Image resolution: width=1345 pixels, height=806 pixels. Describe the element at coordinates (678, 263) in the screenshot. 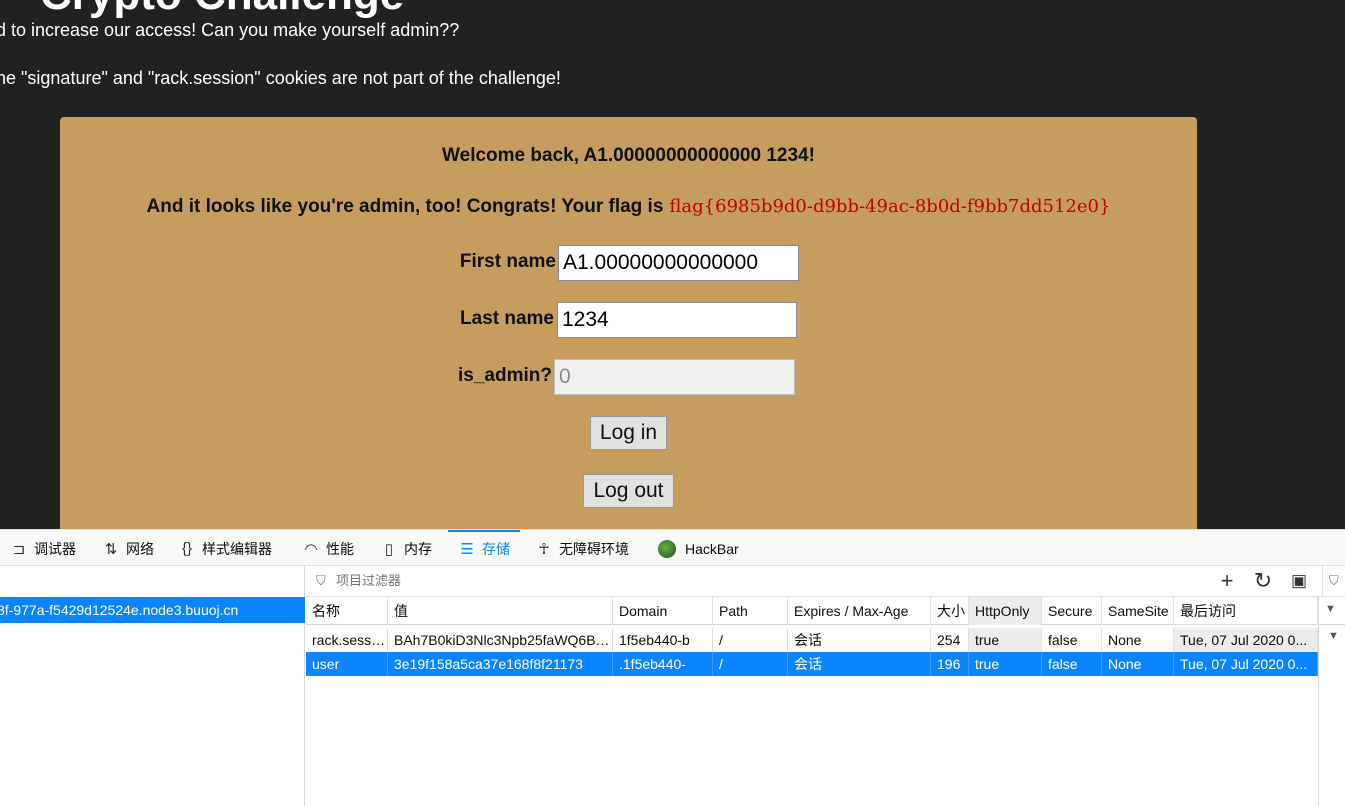

I see `first-name-input` at that location.